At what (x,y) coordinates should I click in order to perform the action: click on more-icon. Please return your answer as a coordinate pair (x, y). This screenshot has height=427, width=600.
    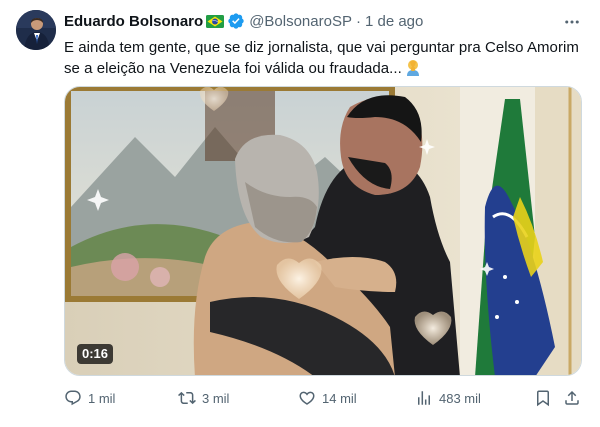
    Looking at the image, I should click on (572, 22).